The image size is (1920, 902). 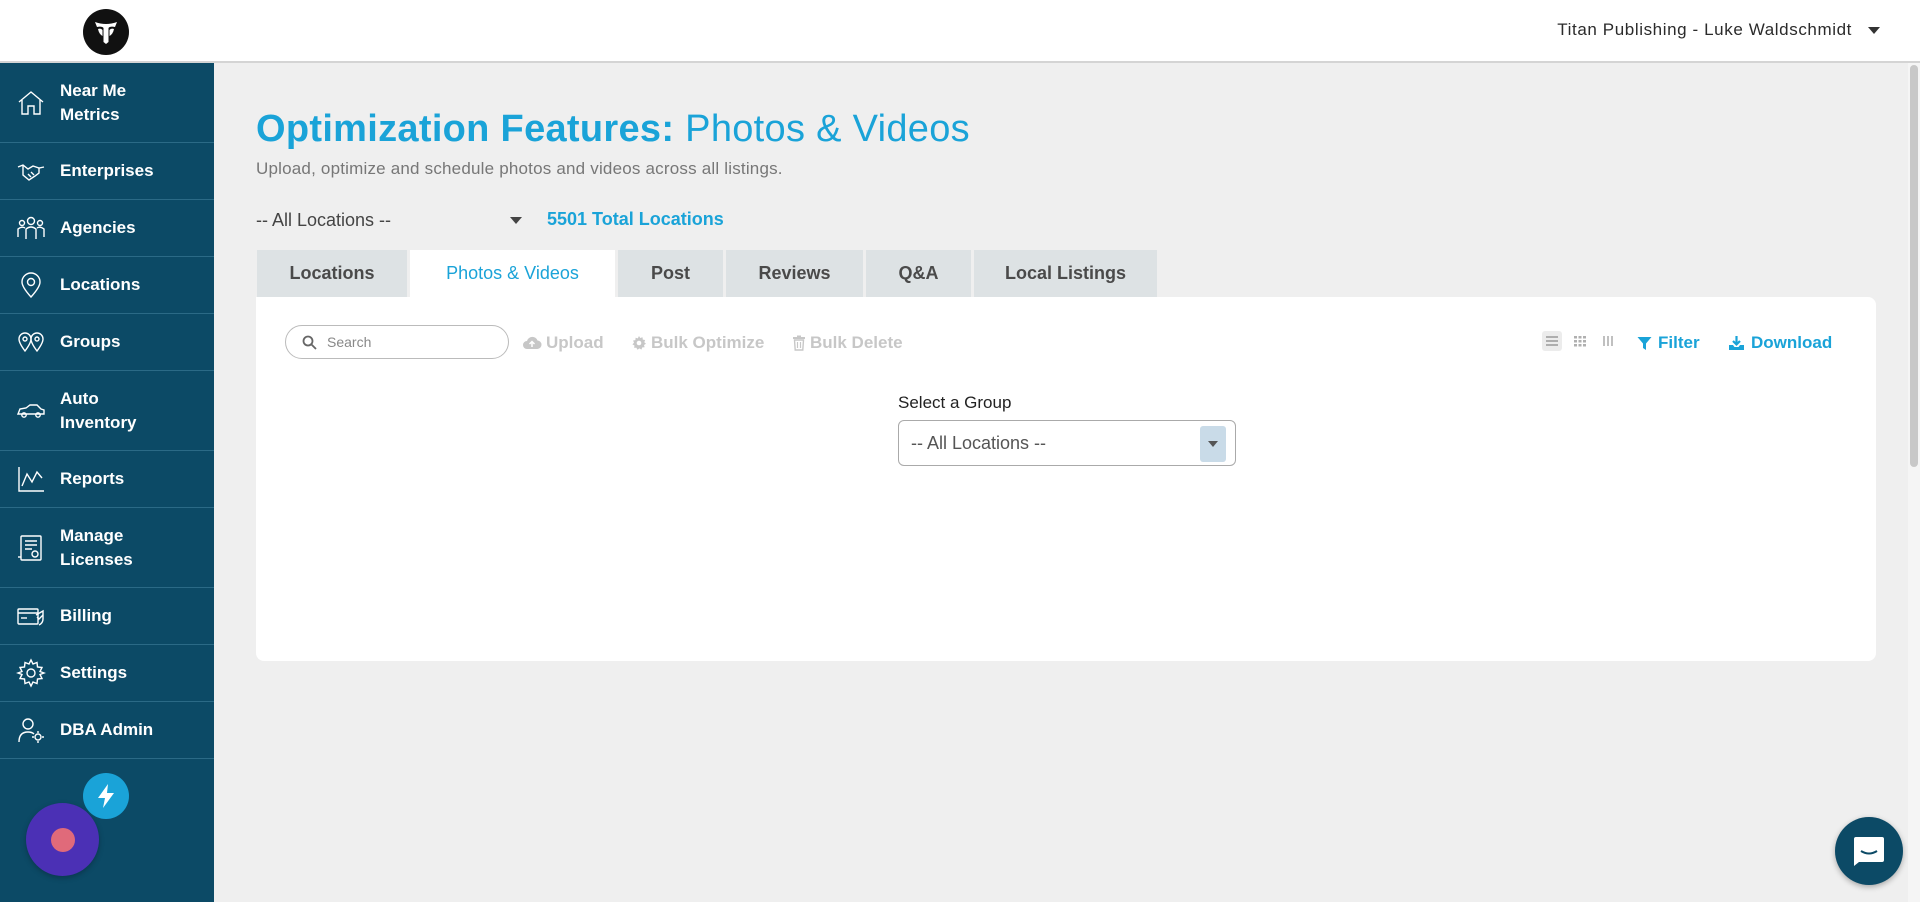 What do you see at coordinates (106, 796) in the screenshot?
I see `lightning-bolt-icon` at bounding box center [106, 796].